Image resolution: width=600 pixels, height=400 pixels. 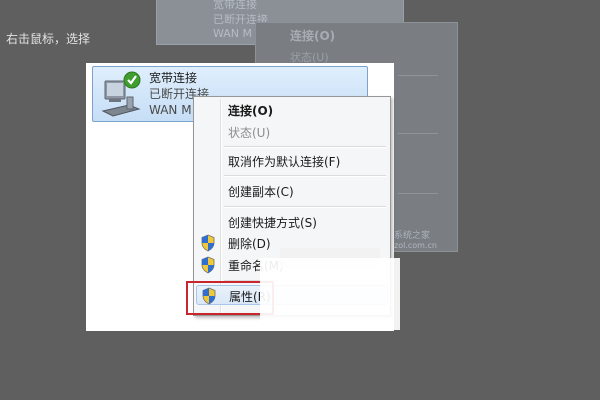 I want to click on menu-item-unset-default: 取消作为默认连接(F), so click(x=292, y=161).